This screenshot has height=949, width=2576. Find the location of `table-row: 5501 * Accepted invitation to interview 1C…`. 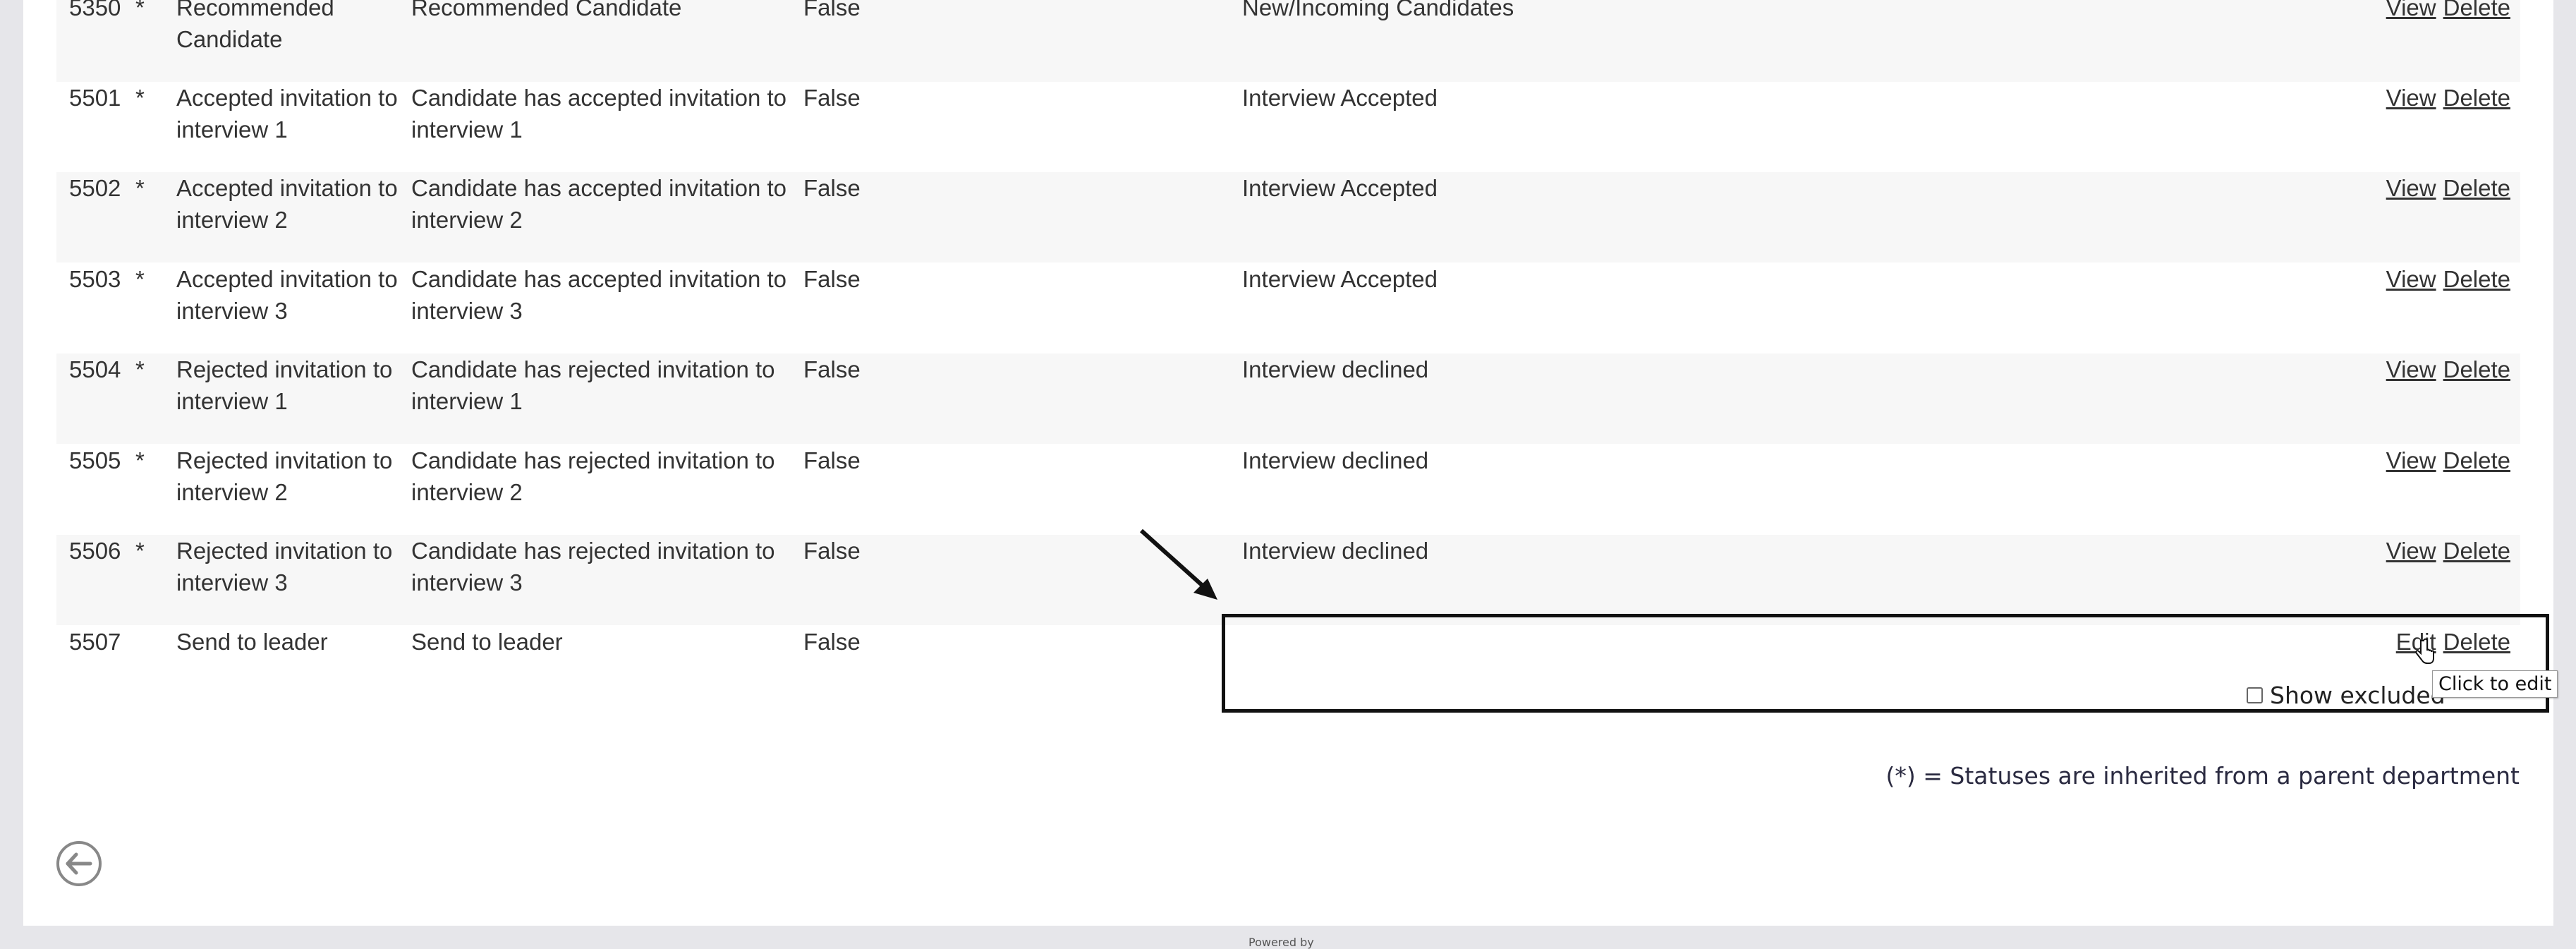

table-row: 5501 * Accepted invitation to interview 1C… is located at coordinates (1288, 127).